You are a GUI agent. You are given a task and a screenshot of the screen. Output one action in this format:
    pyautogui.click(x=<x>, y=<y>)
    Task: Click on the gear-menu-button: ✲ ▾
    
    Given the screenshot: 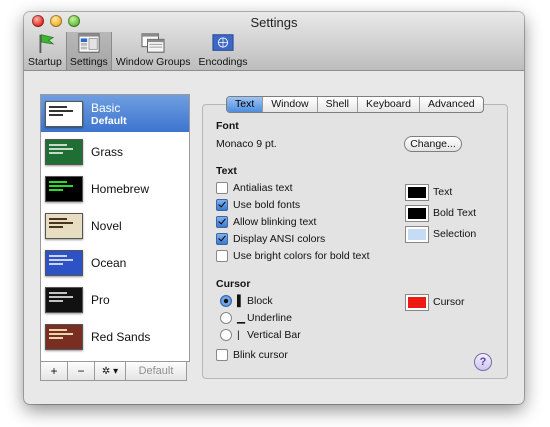 What is the action you would take?
    pyautogui.click(x=110, y=371)
    